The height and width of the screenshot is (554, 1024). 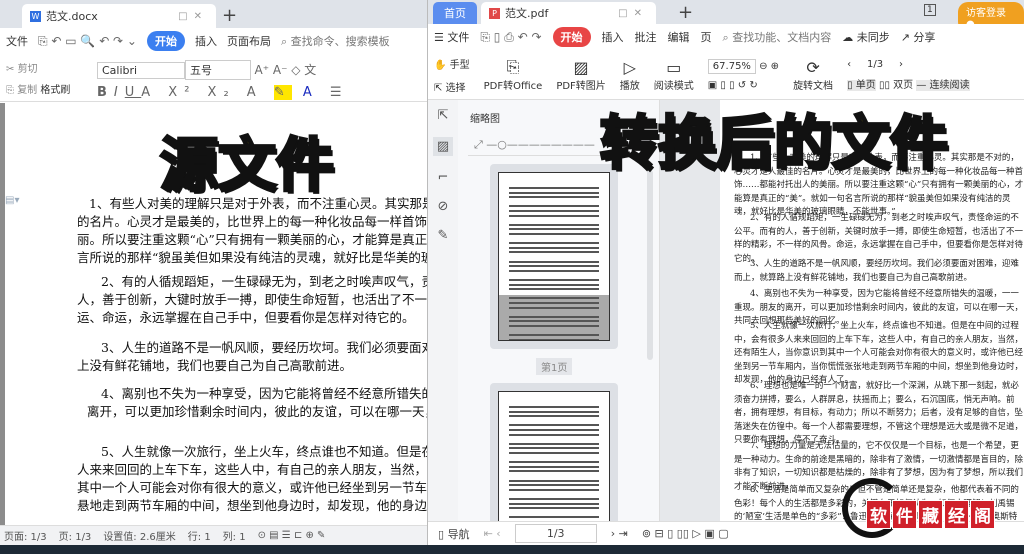 What do you see at coordinates (873, 37) in the screenshot?
I see `sync-label: 未同步` at bounding box center [873, 37].